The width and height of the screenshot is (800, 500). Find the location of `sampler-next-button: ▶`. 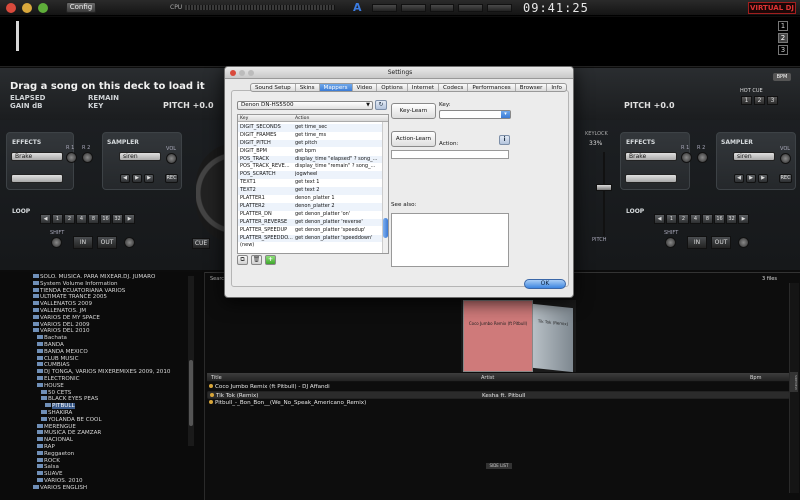

sampler-next-button: ▶ is located at coordinates (149, 178).